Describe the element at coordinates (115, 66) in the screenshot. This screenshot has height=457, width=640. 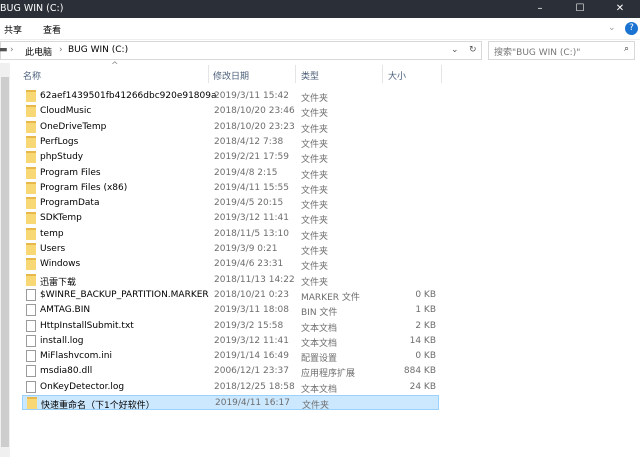
I see `sort-arrow-icon: ^` at that location.